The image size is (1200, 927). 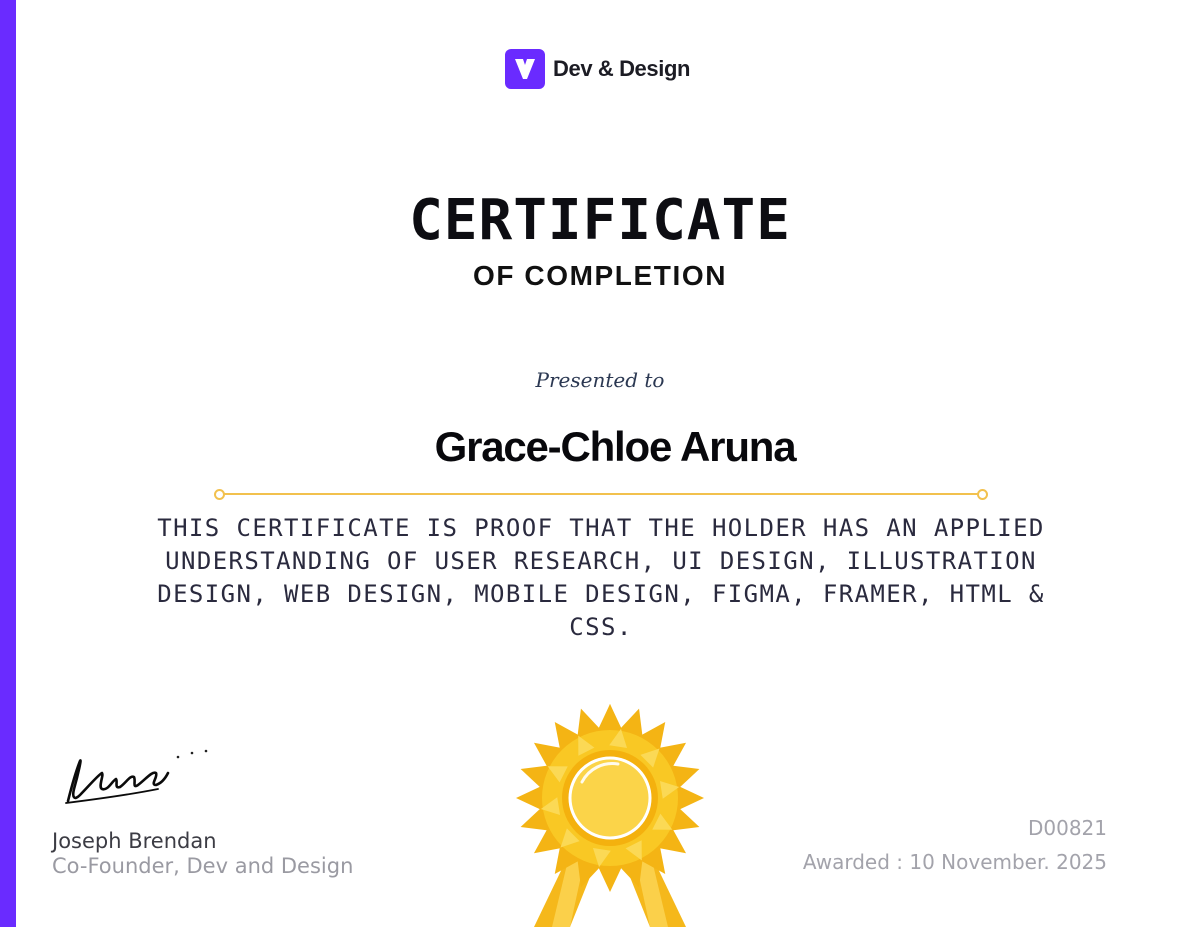 I want to click on divider-line, so click(x=601, y=494).